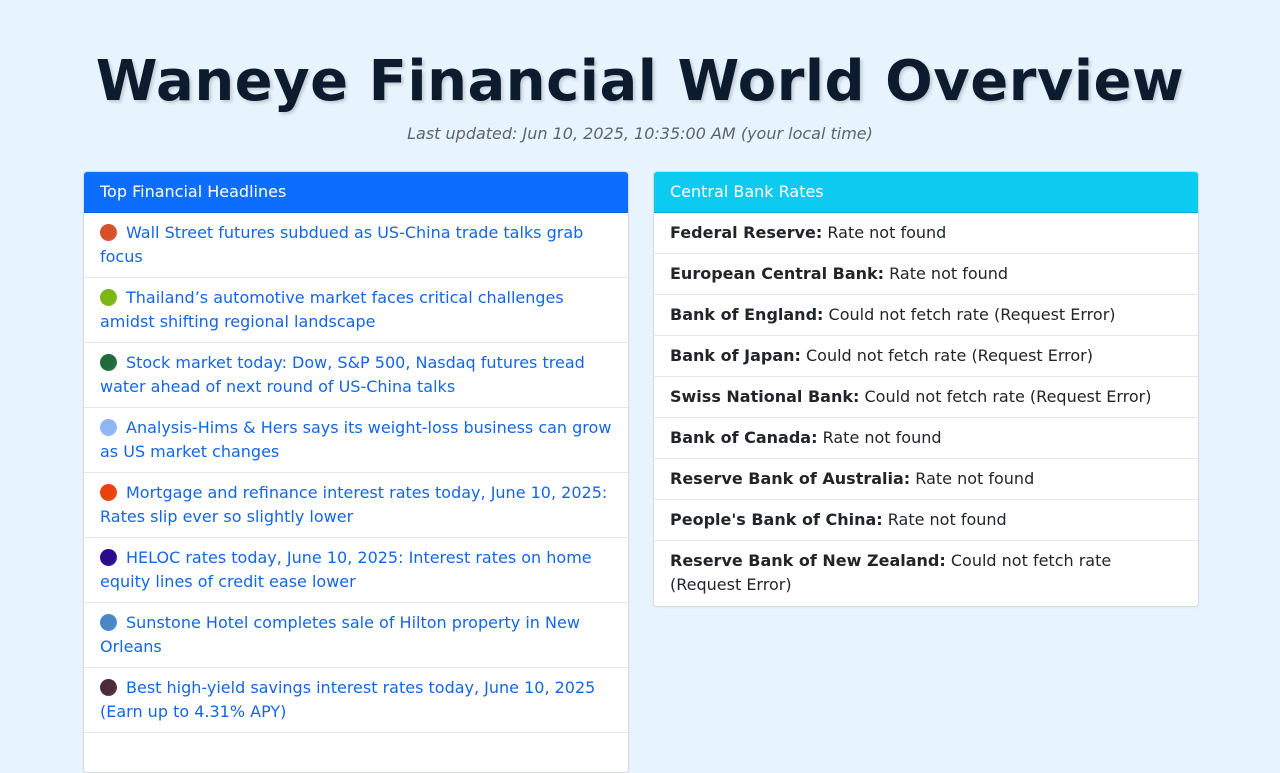  What do you see at coordinates (926, 192) in the screenshot?
I see `rates-card-header: Central Bank Rates` at bounding box center [926, 192].